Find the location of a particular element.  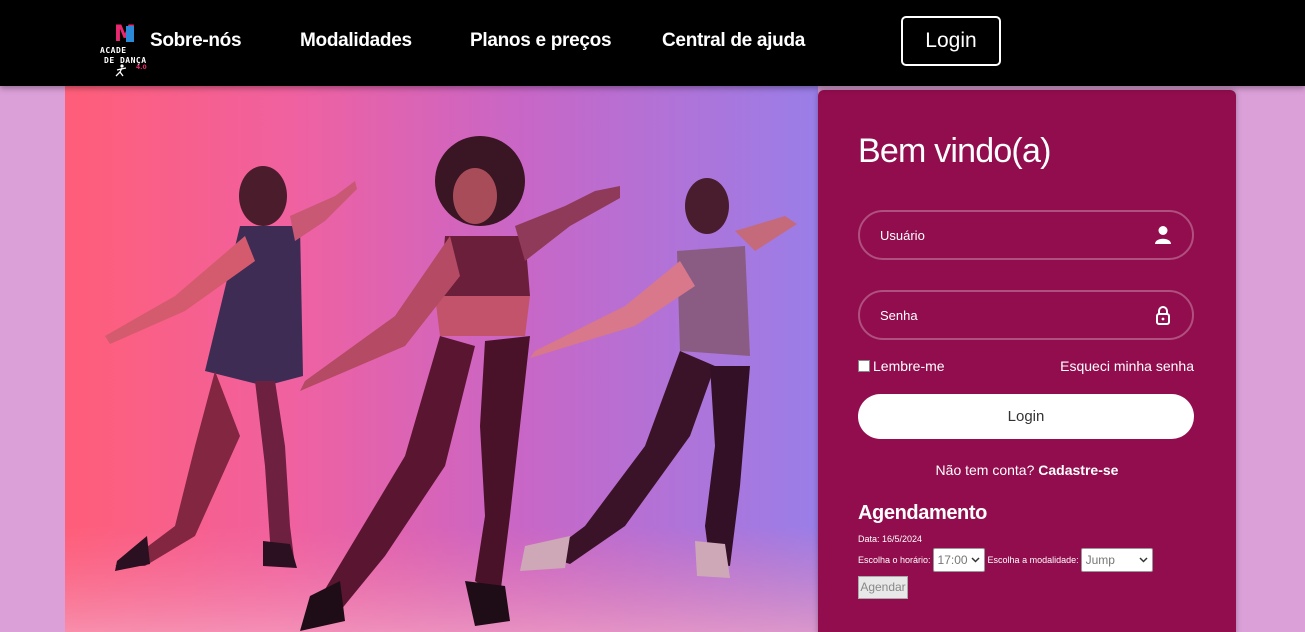

dancer-right is located at coordinates (658, 378).